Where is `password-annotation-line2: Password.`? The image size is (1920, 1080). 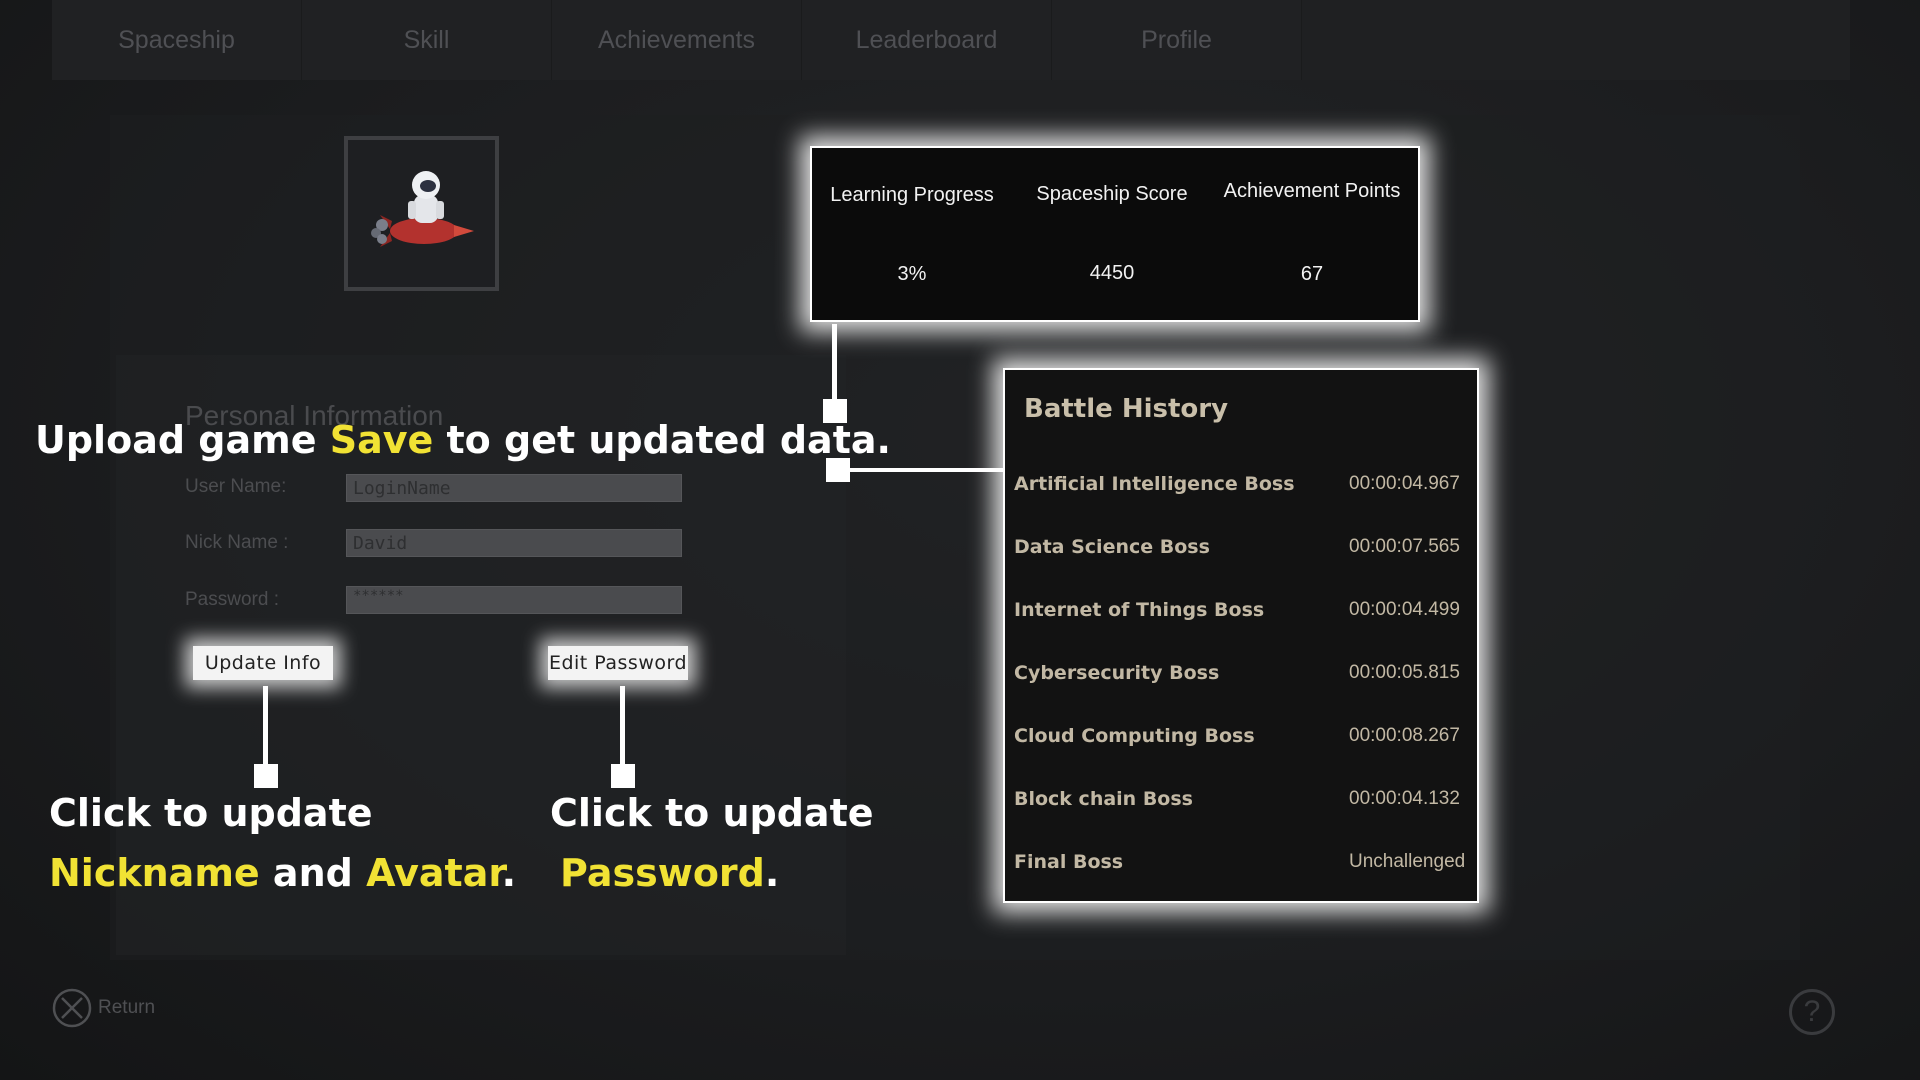
password-annotation-line2: Password. is located at coordinates (712, 873).